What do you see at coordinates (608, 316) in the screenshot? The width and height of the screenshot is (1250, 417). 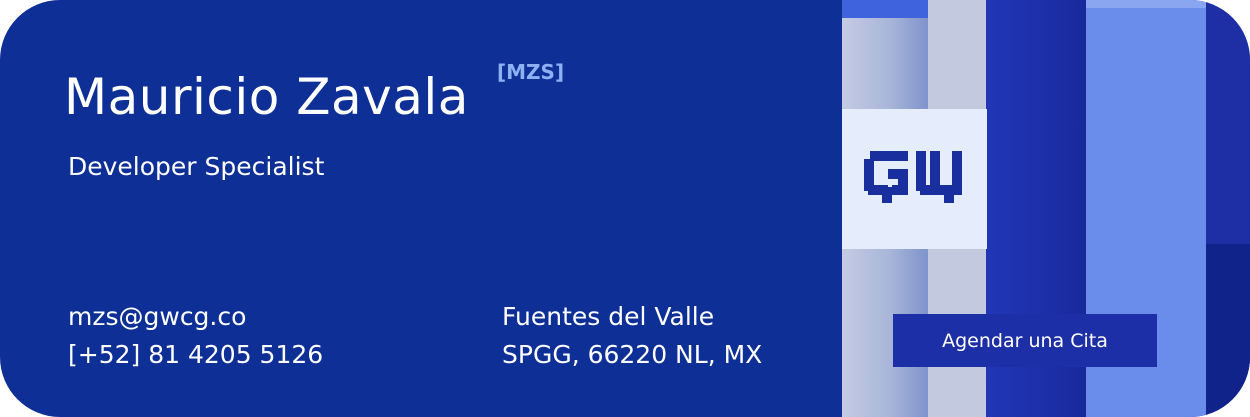 I see `address-line-1: Fuentes del Valle` at bounding box center [608, 316].